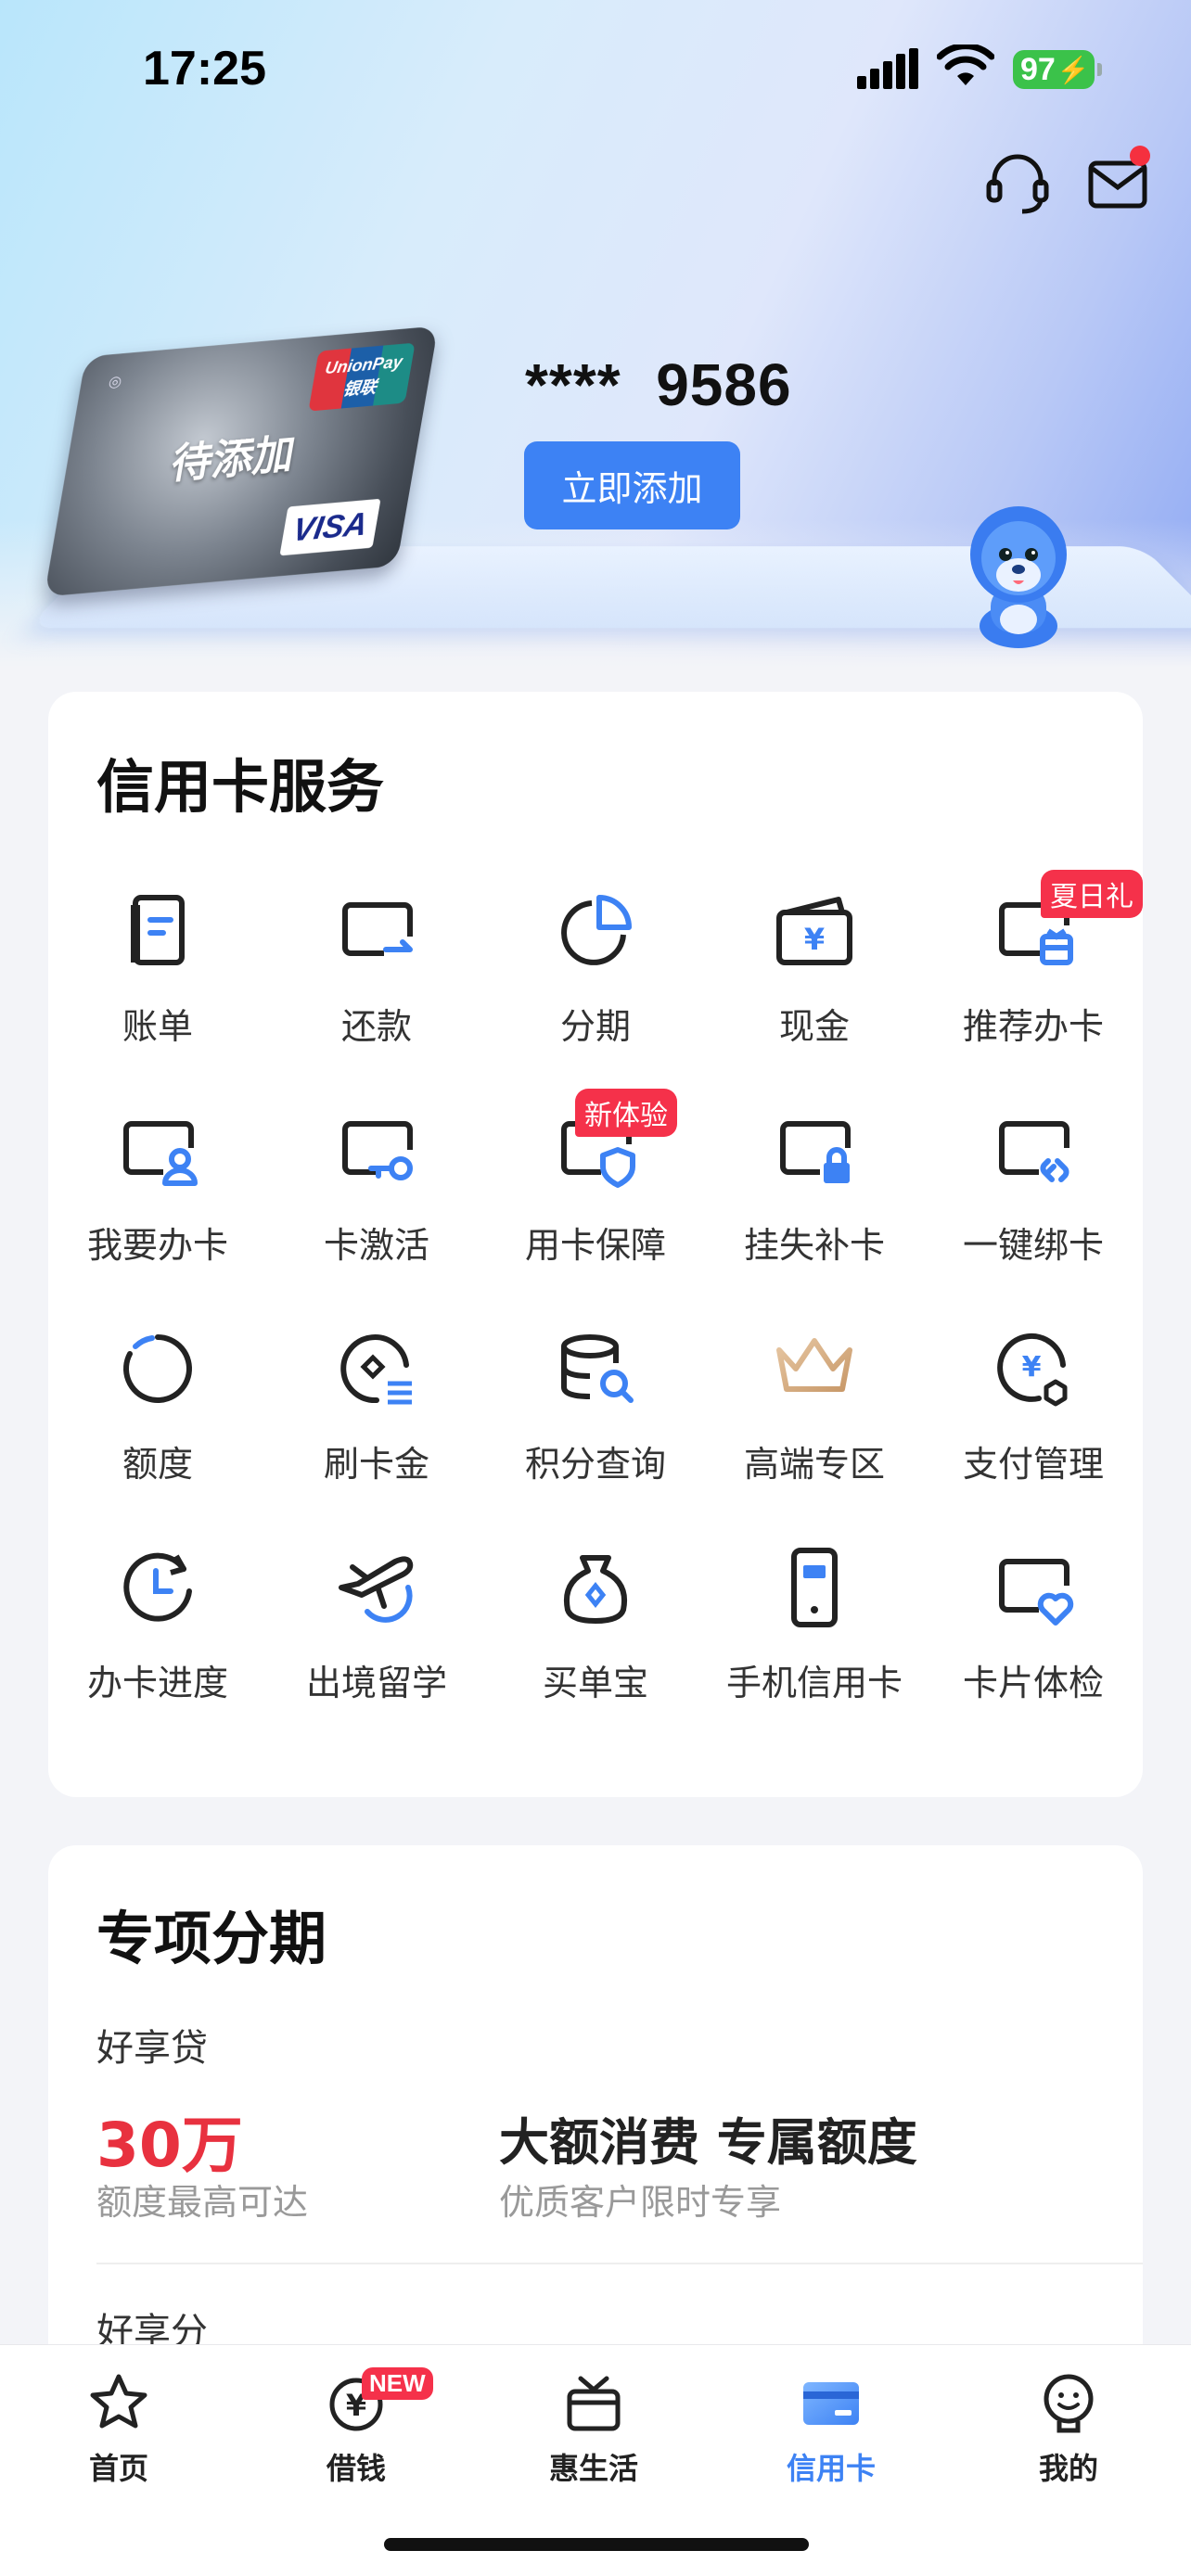 The width and height of the screenshot is (1191, 2576). What do you see at coordinates (595, 1189) in the screenshot?
I see `service-card-protection: 用卡保障 新体验` at bounding box center [595, 1189].